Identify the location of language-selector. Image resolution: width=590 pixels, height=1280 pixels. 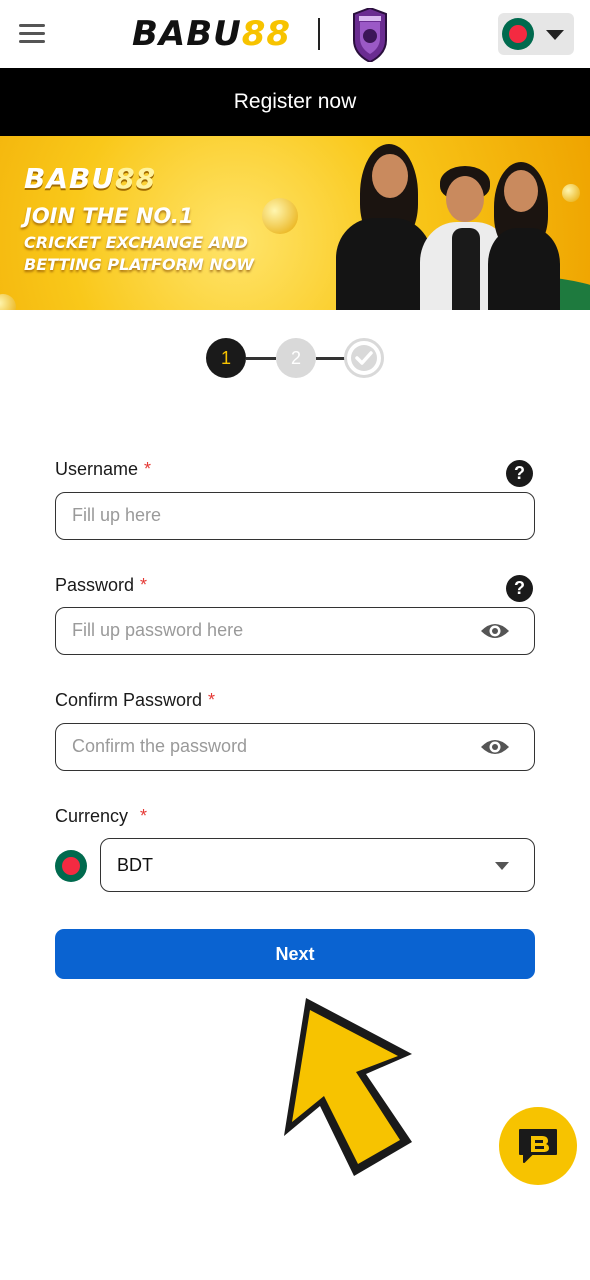
(536, 34).